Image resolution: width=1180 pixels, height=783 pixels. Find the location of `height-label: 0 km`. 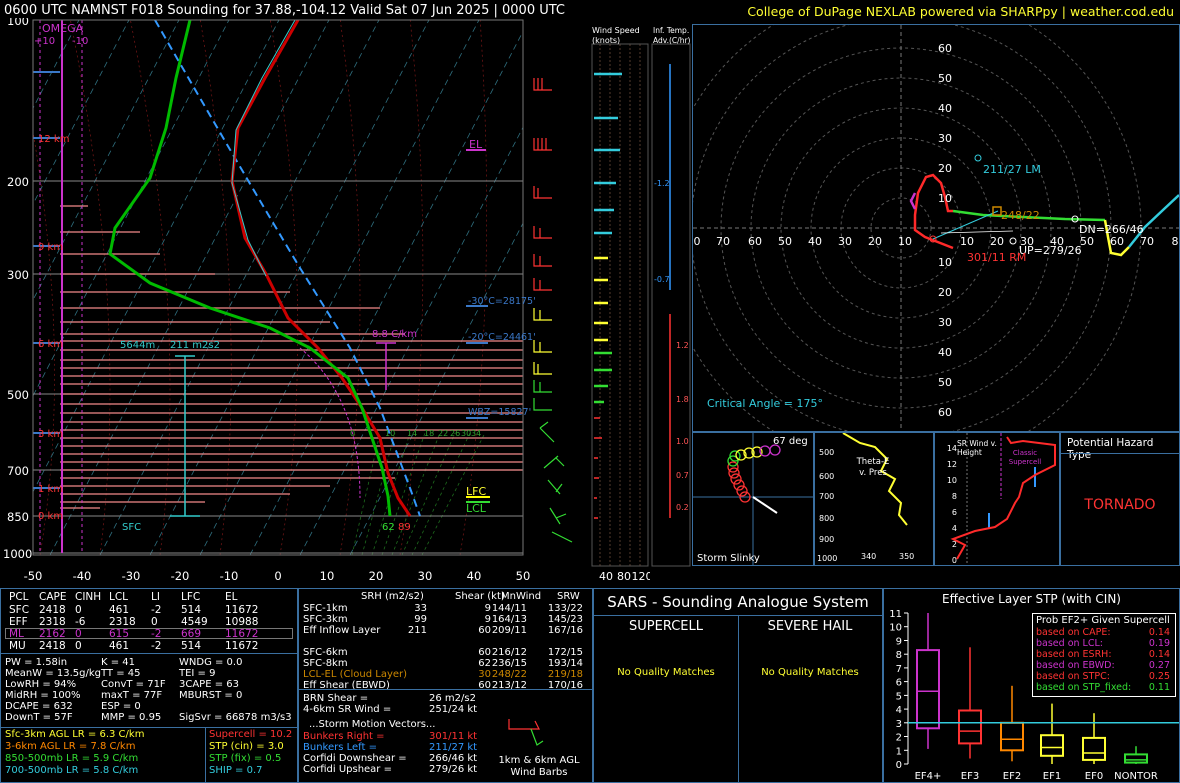

height-label: 0 km is located at coordinates (50, 516).